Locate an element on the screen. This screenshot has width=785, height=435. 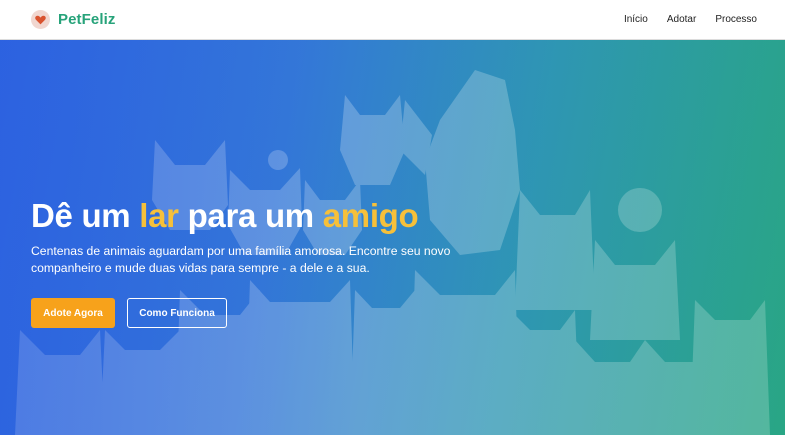
nav-link-processo: Processo is located at coordinates (736, 19).